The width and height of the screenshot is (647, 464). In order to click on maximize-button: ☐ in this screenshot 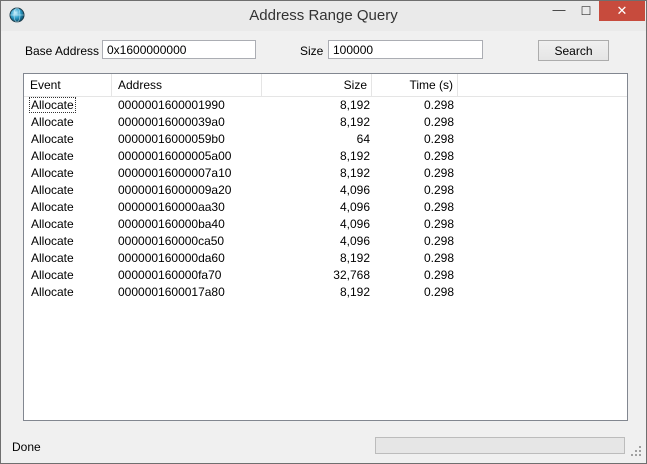, I will do `click(586, 11)`.